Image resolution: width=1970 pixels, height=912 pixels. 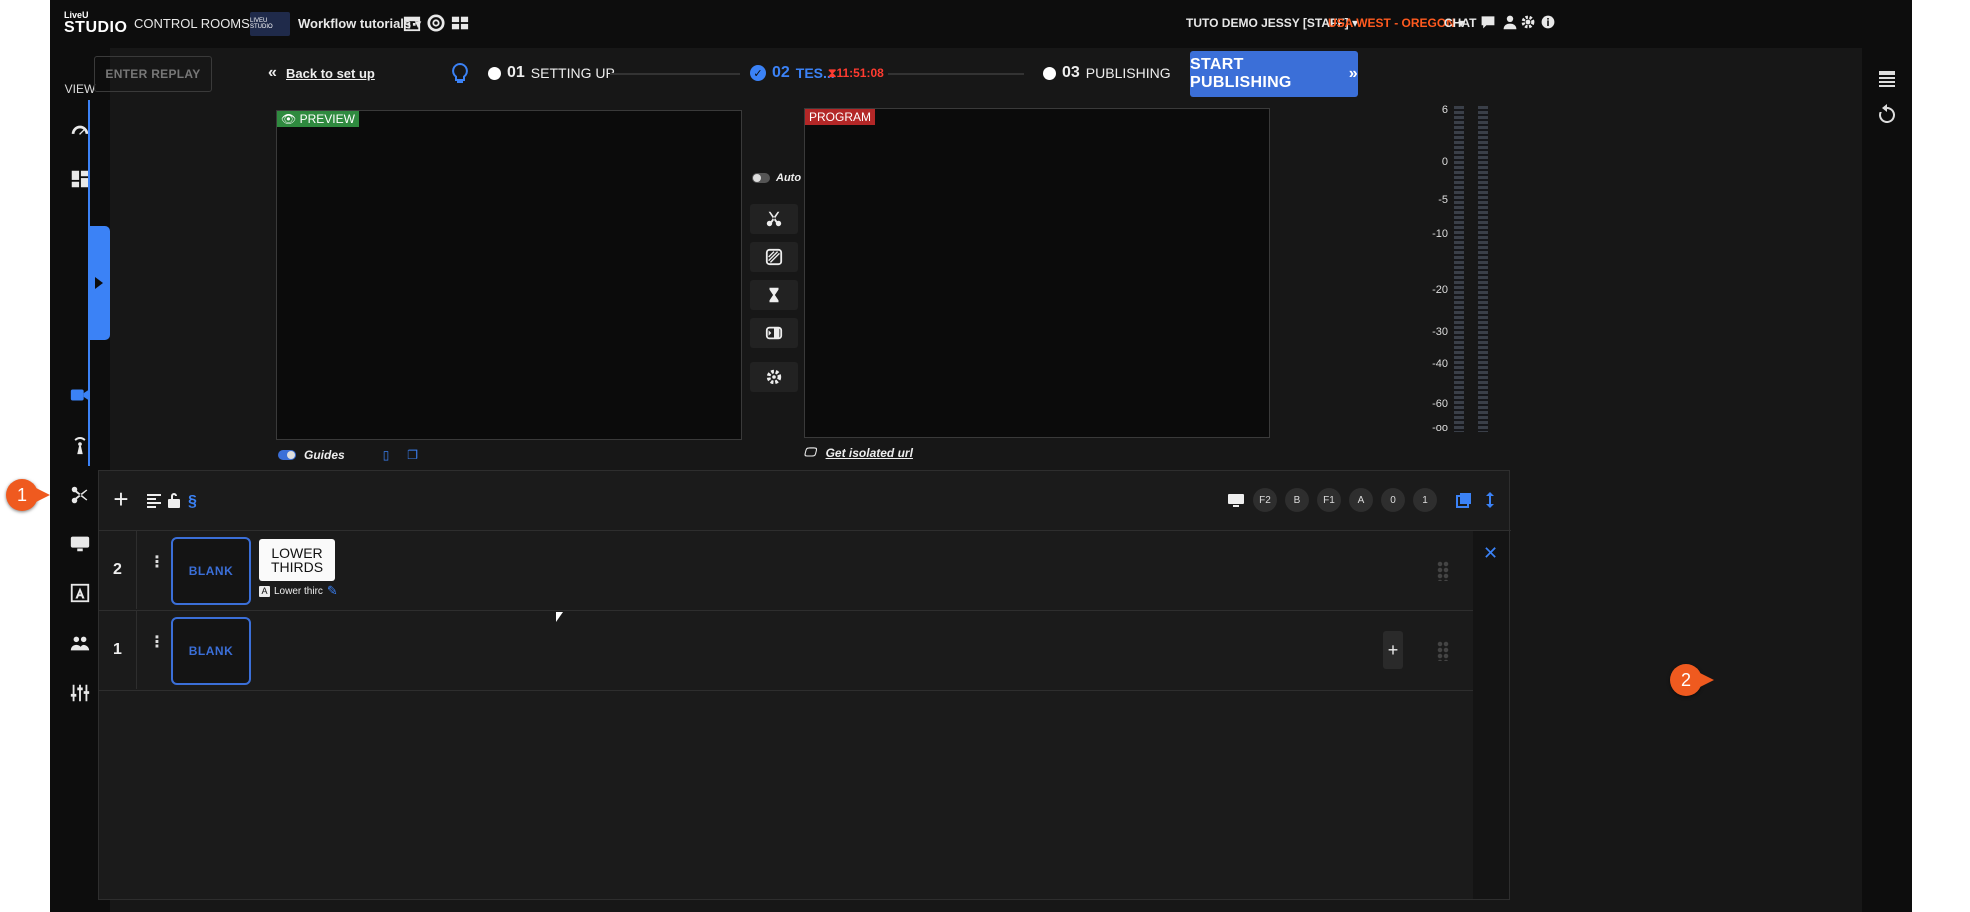 What do you see at coordinates (80, 179) in the screenshot?
I see `layout-grid-icon` at bounding box center [80, 179].